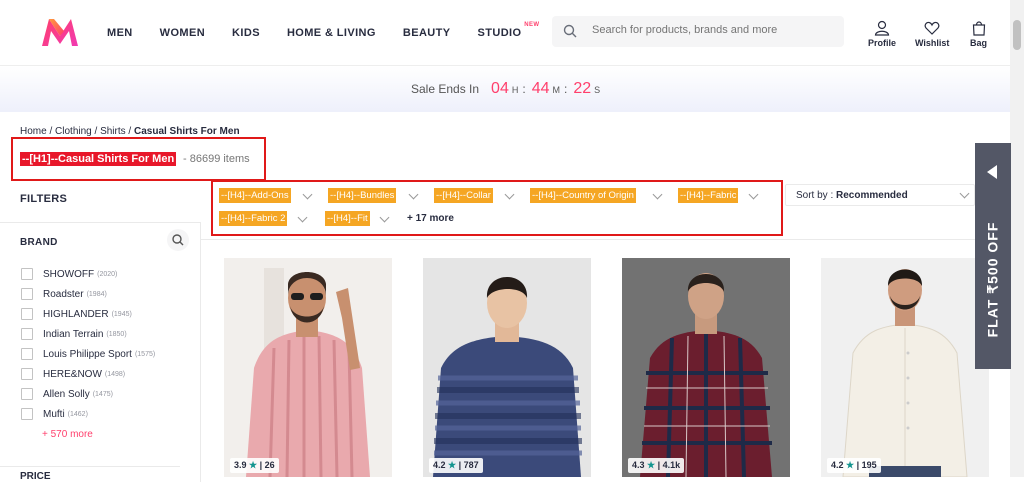 The height and width of the screenshot is (482, 1024). What do you see at coordinates (532, 25) in the screenshot?
I see `new-badge: NEW` at bounding box center [532, 25].